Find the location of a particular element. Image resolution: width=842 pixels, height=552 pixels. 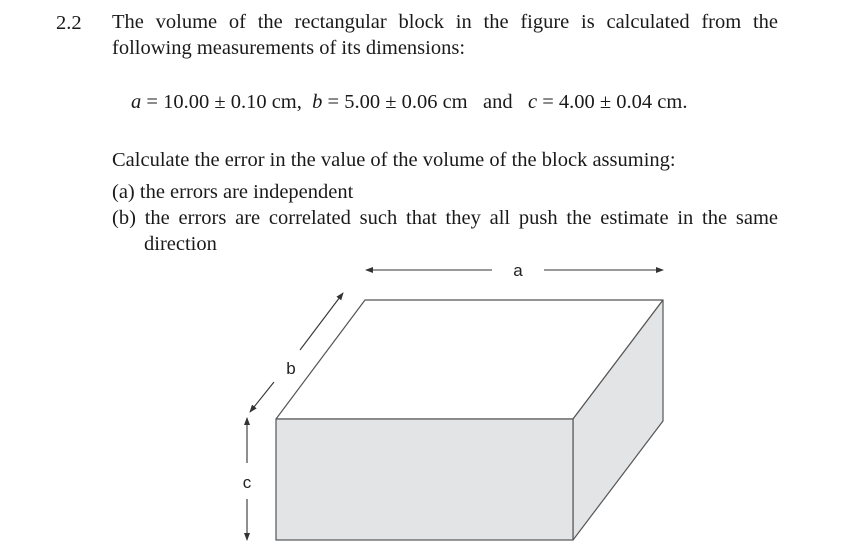

front-face is located at coordinates (424, 479).